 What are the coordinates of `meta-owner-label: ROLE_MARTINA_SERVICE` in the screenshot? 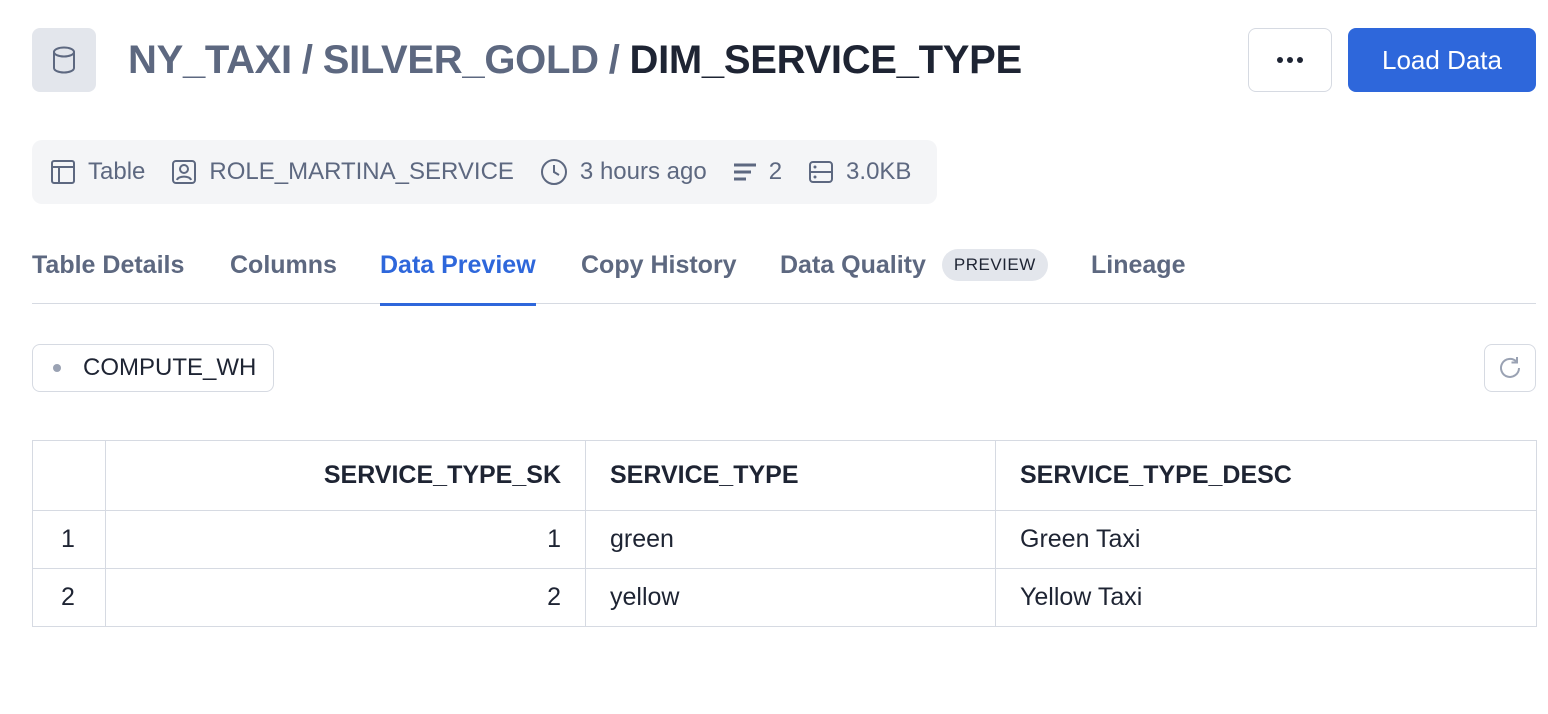 It's located at (361, 171).